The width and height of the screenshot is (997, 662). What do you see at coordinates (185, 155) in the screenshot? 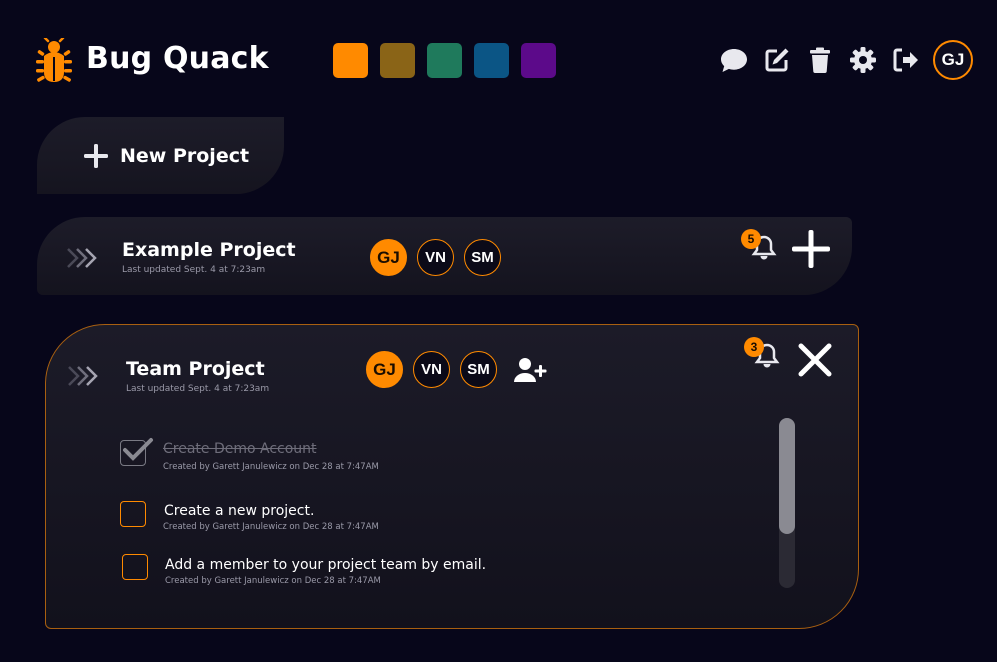
I see `new-project-label: New Project` at bounding box center [185, 155].